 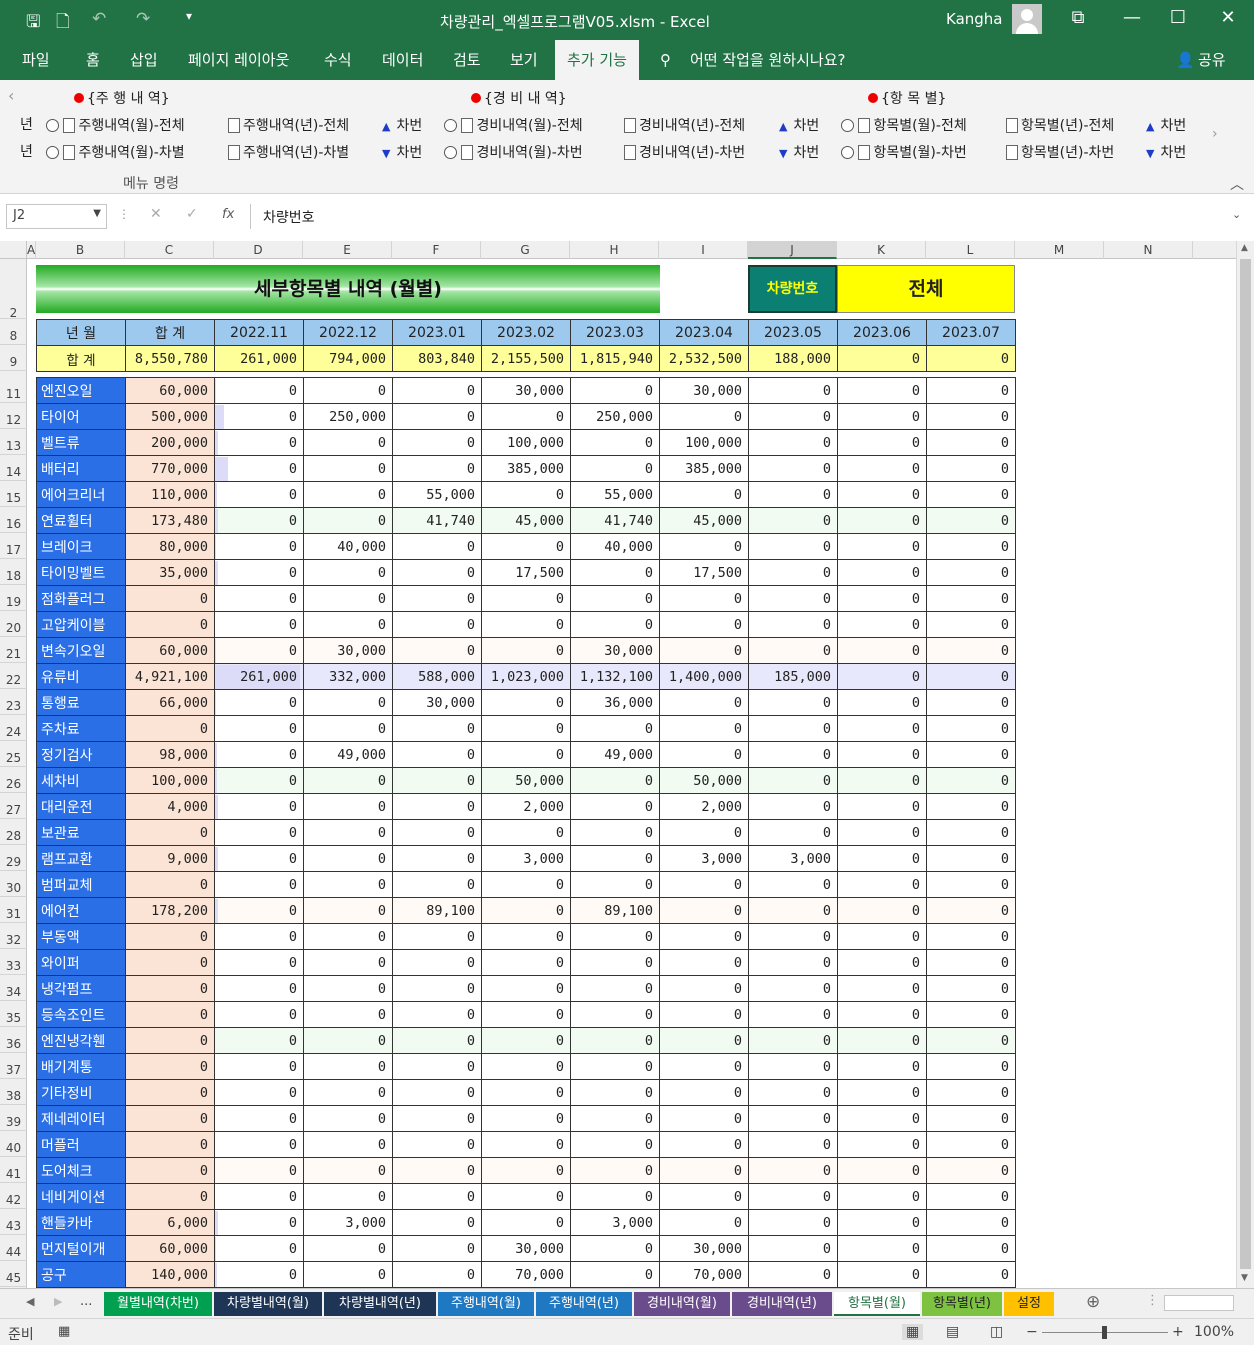 What do you see at coordinates (437, 910) in the screenshot?
I see `month-value-cell: 89,100` at bounding box center [437, 910].